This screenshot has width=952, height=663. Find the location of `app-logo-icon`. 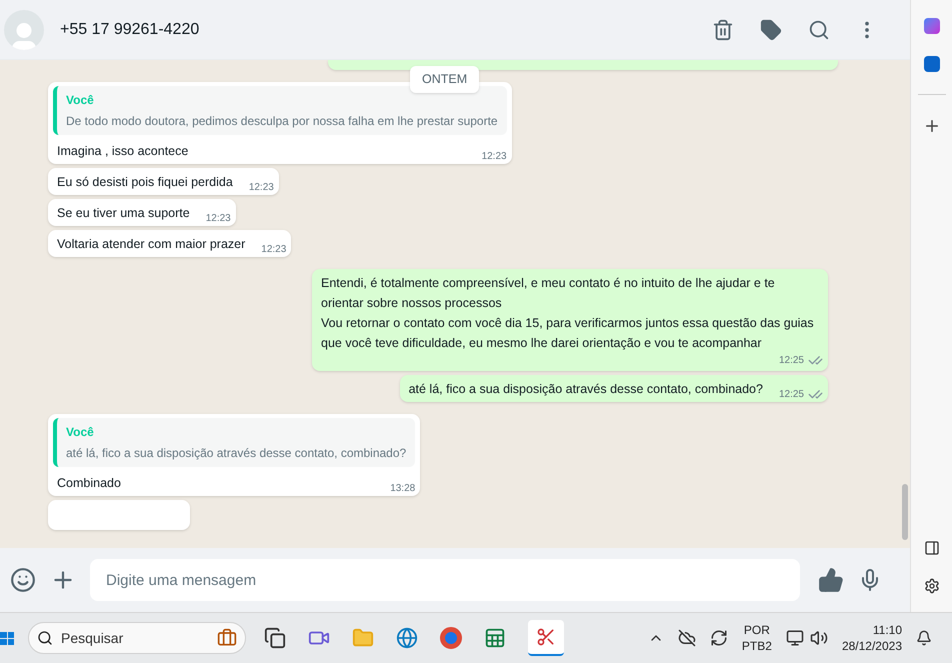

app-logo-icon is located at coordinates (932, 26).